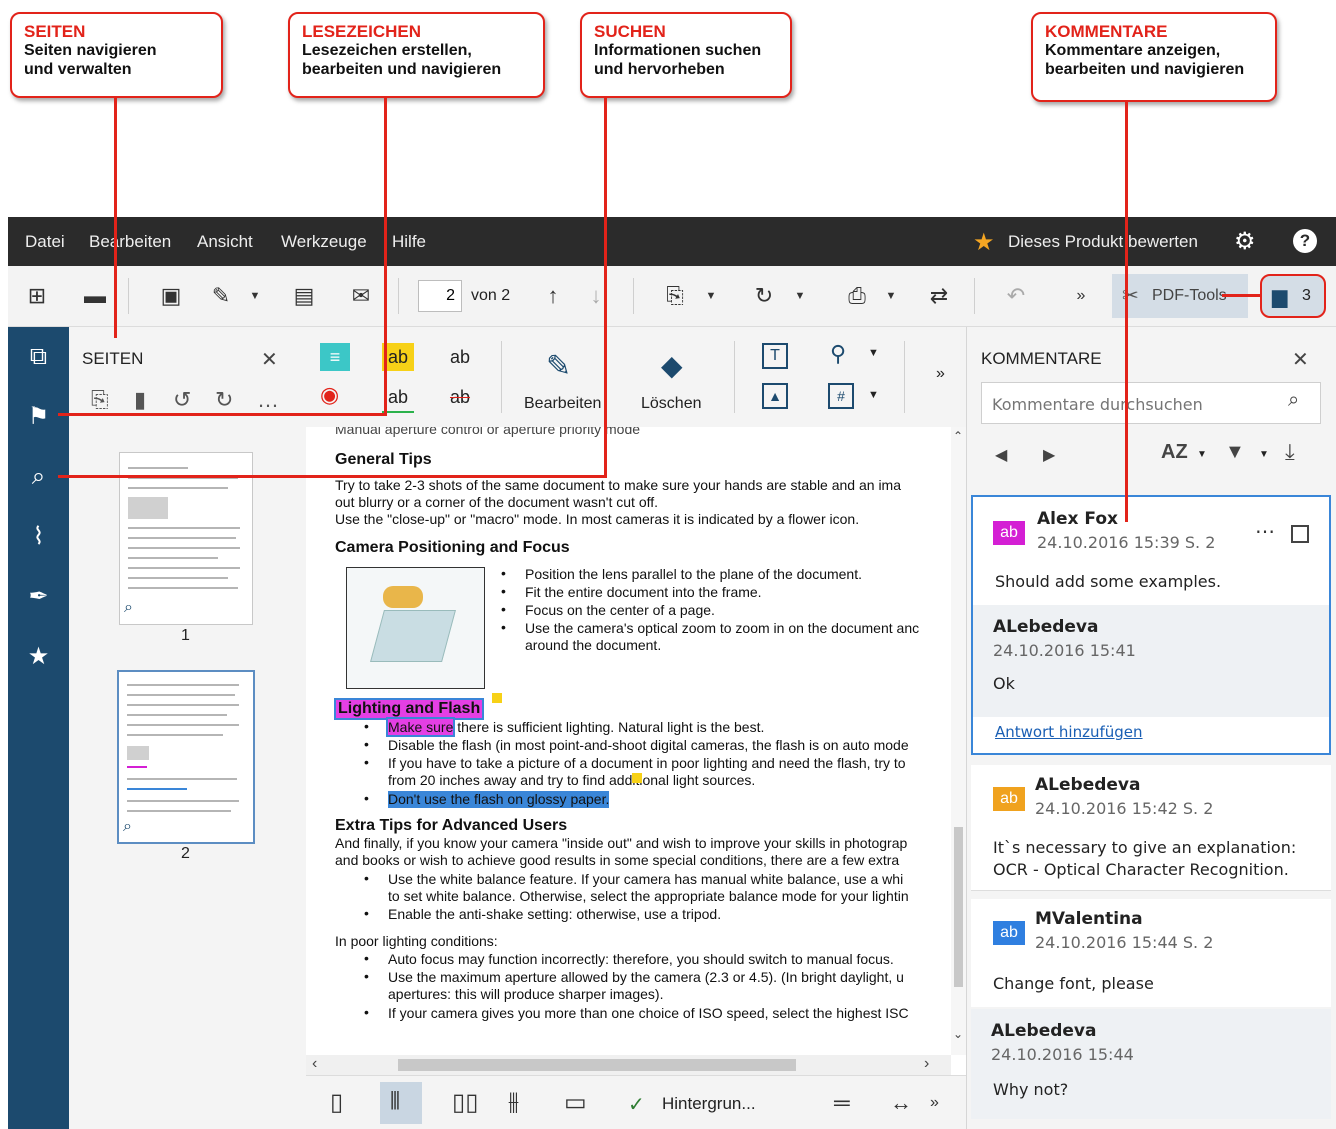 The height and width of the screenshot is (1129, 1336). Describe the element at coordinates (38, 357) in the screenshot. I see `pages-icon: ⧉` at that location.